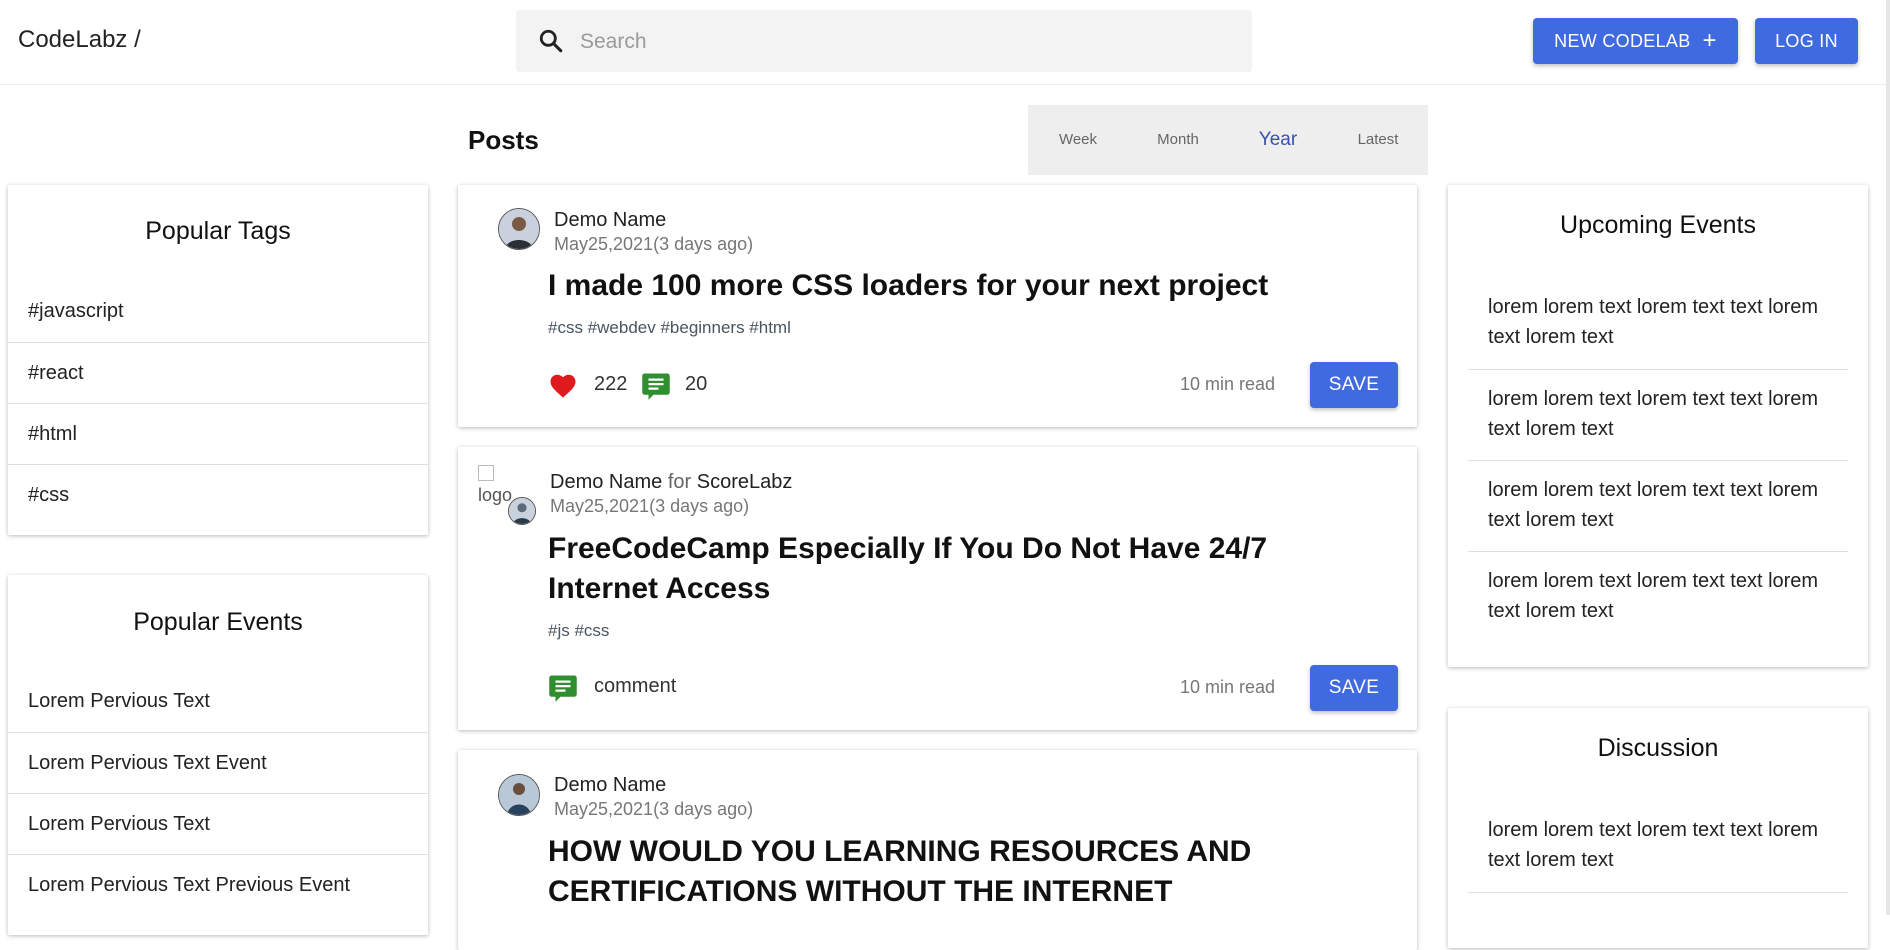 Image resolution: width=1890 pixels, height=950 pixels. Describe the element at coordinates (1709, 40) in the screenshot. I see `plus-icon: +` at that location.